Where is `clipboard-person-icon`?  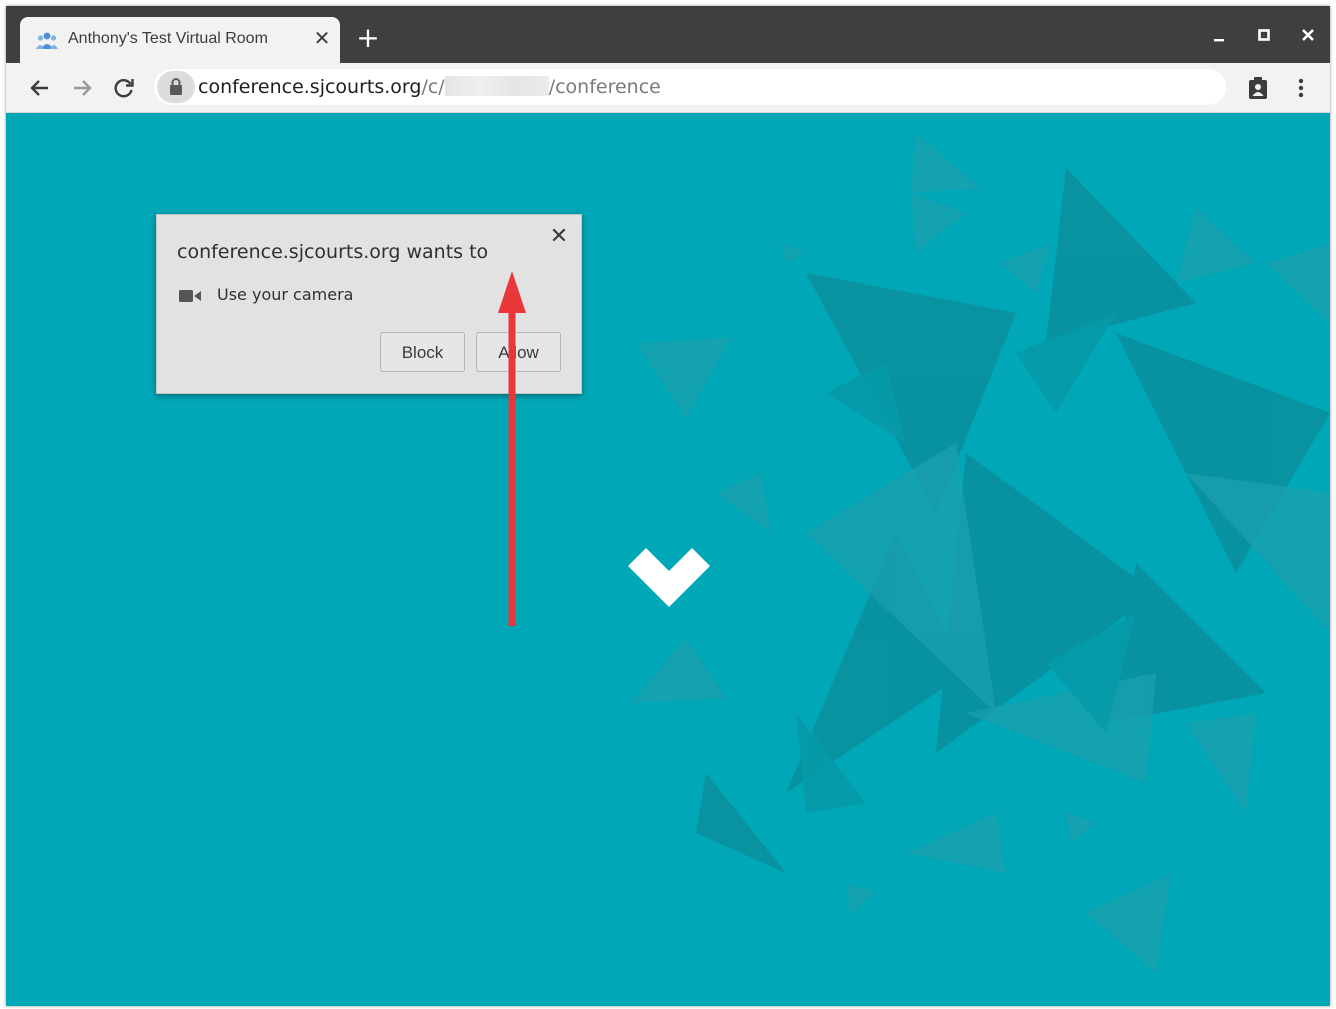
clipboard-person-icon is located at coordinates (1258, 88).